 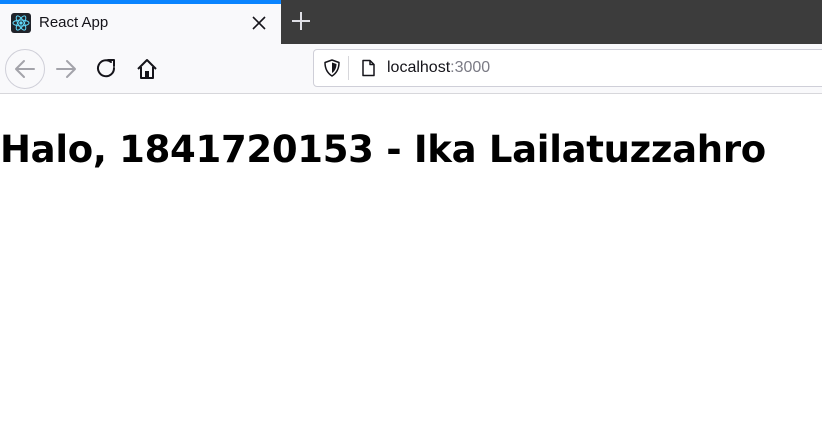 What do you see at coordinates (470, 67) in the screenshot?
I see `url-port: :3000` at bounding box center [470, 67].